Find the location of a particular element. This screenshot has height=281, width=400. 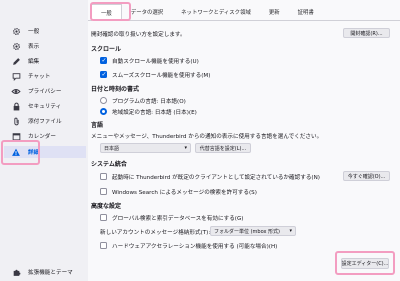

tab-label: 更新 is located at coordinates (274, 13).